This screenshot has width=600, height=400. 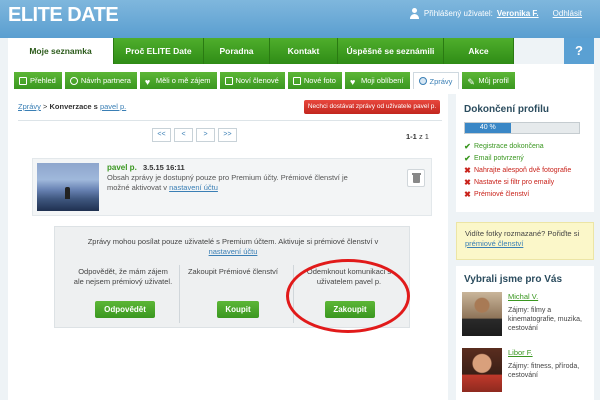 What do you see at coordinates (382, 80) in the screenshot?
I see `subtab-label: Moji oblíbení` at bounding box center [382, 80].